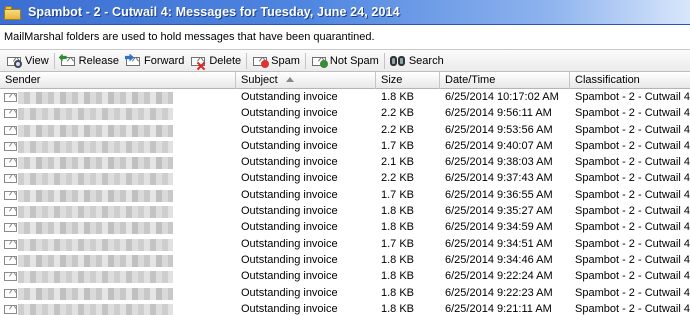  What do you see at coordinates (499, 178) in the screenshot?
I see `datetime-cell: 6/25/2014 9:37:43 AM` at bounding box center [499, 178].